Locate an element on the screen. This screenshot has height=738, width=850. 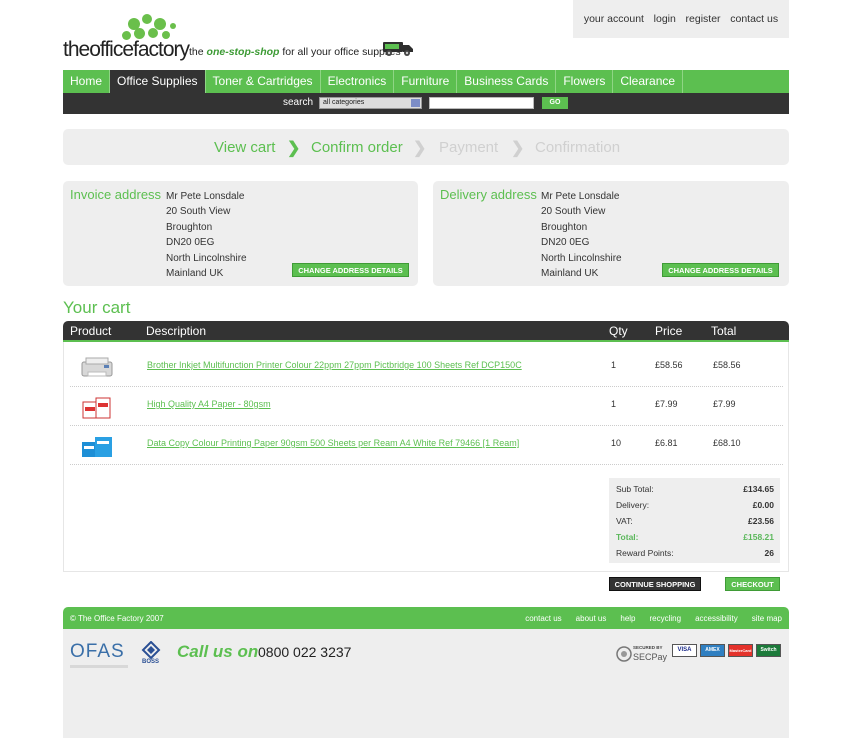
nav-flowers: Flowers is located at coordinates (585, 81).